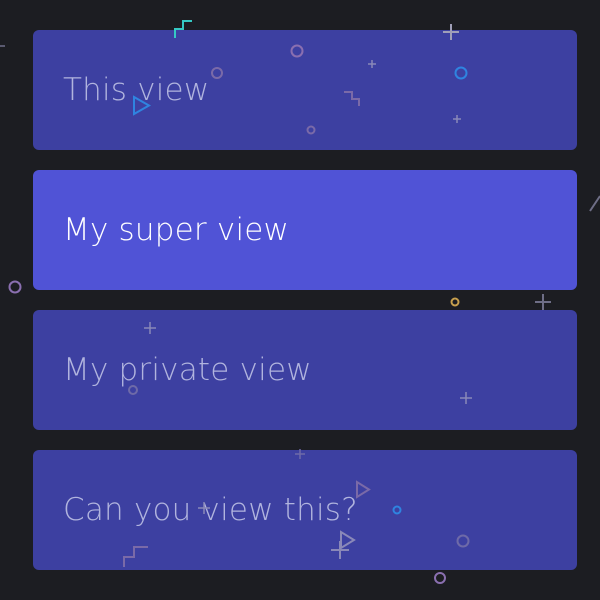  I want to click on view-item-label: This view, so click(136, 90).